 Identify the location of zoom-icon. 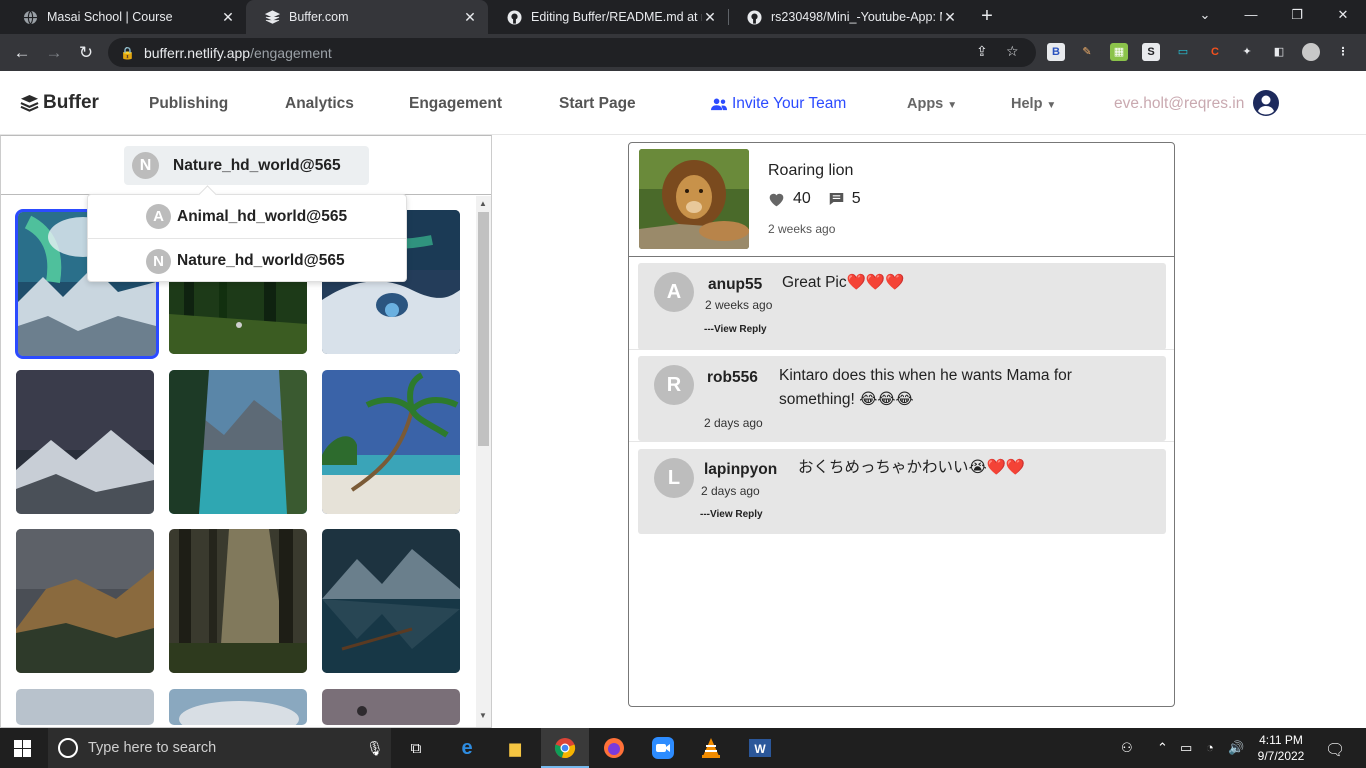
(663, 748).